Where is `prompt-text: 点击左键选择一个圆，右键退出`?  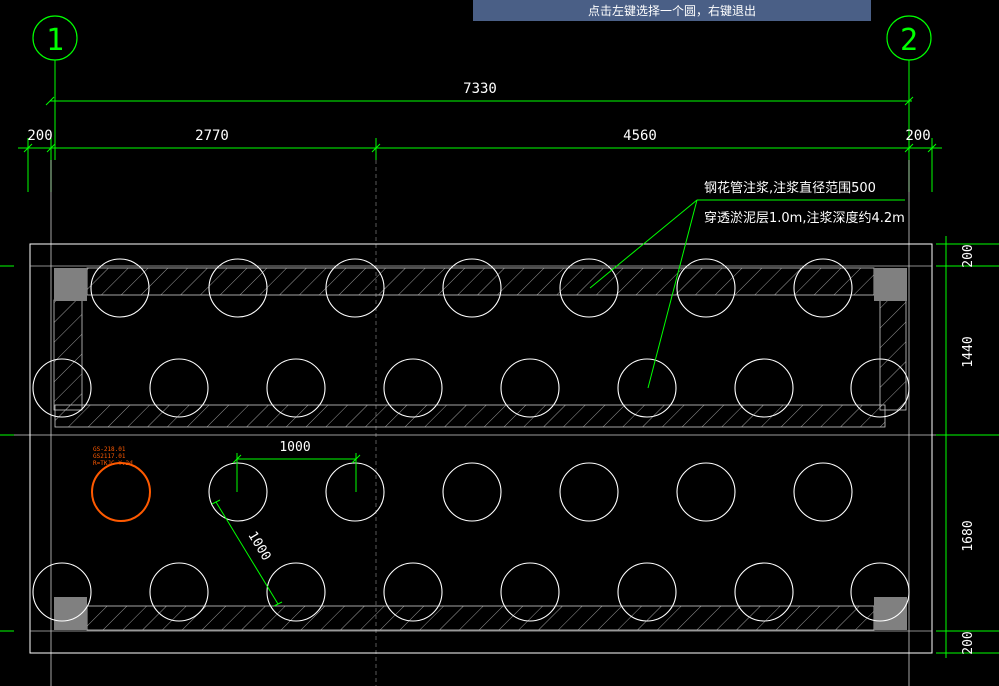 prompt-text: 点击左键选择一个圆，右键退出 is located at coordinates (671, 11).